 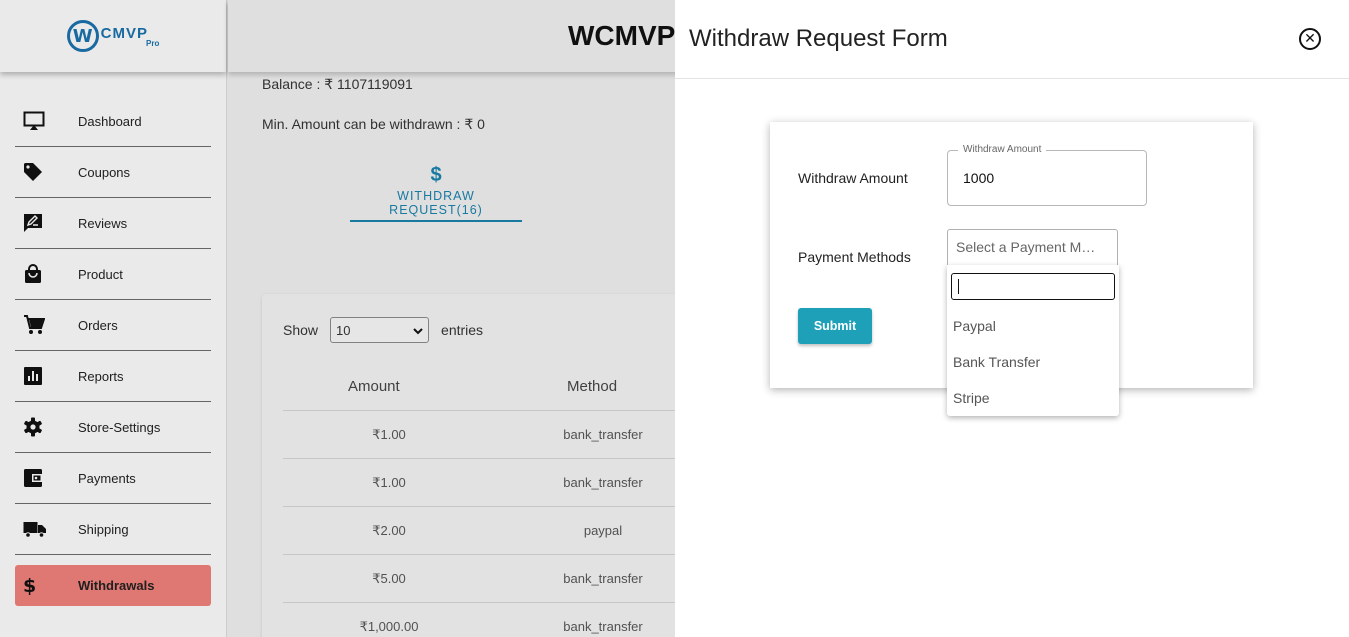 I want to click on submit-button: Submit, so click(x=835, y=326).